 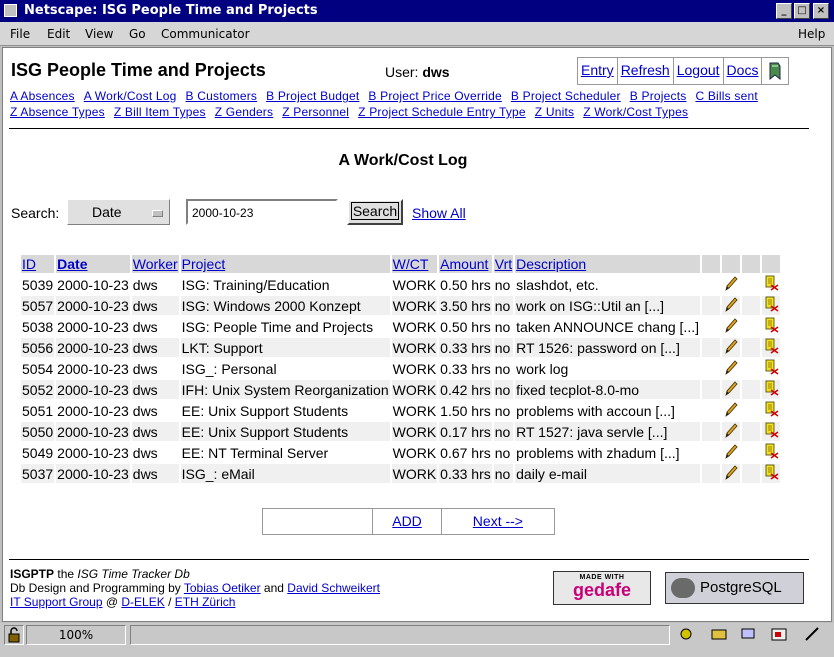 I want to click on link-absences: A Absences, so click(x=42, y=96).